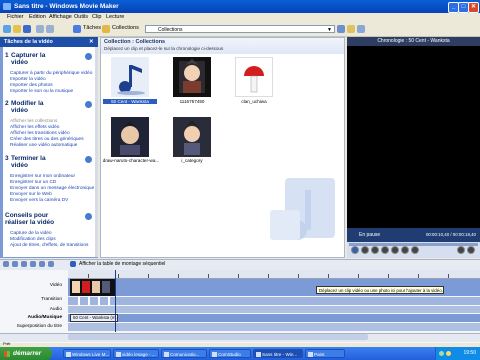  What do you see at coordinates (40, 133) in the screenshot?
I see `link-show-transitions: Afficher les transitions vidéo` at bounding box center [40, 133].